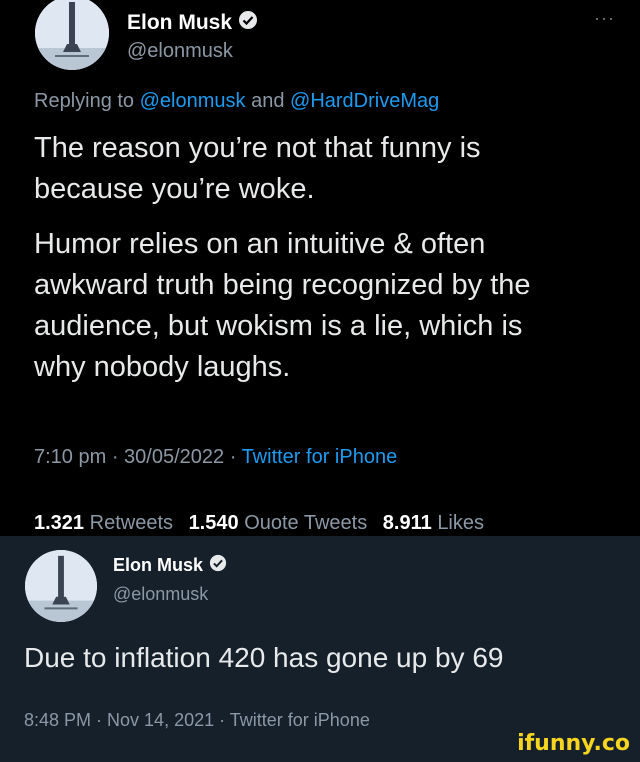 This screenshot has height=762, width=640. Describe the element at coordinates (461, 523) in the screenshot. I see `likes-label: Likes` at that location.